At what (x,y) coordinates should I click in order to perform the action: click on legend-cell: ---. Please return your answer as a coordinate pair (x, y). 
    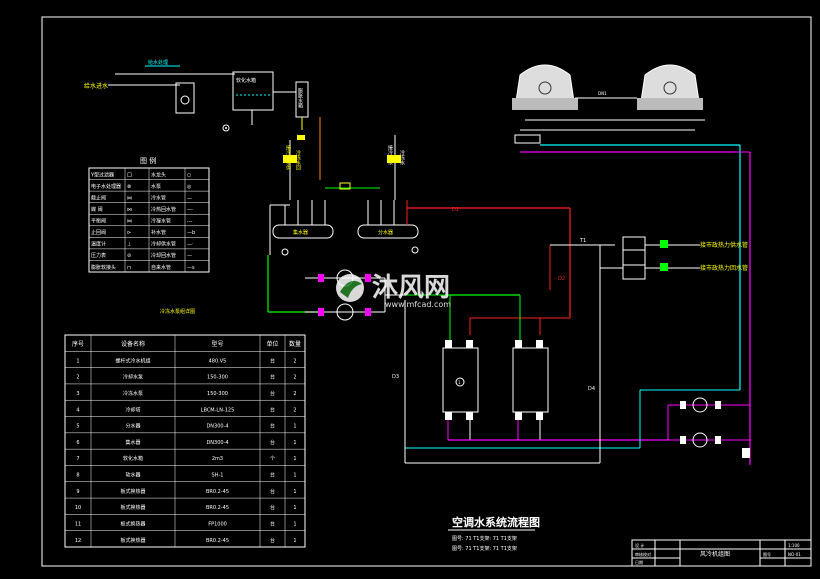
    Looking at the image, I should click on (190, 222).